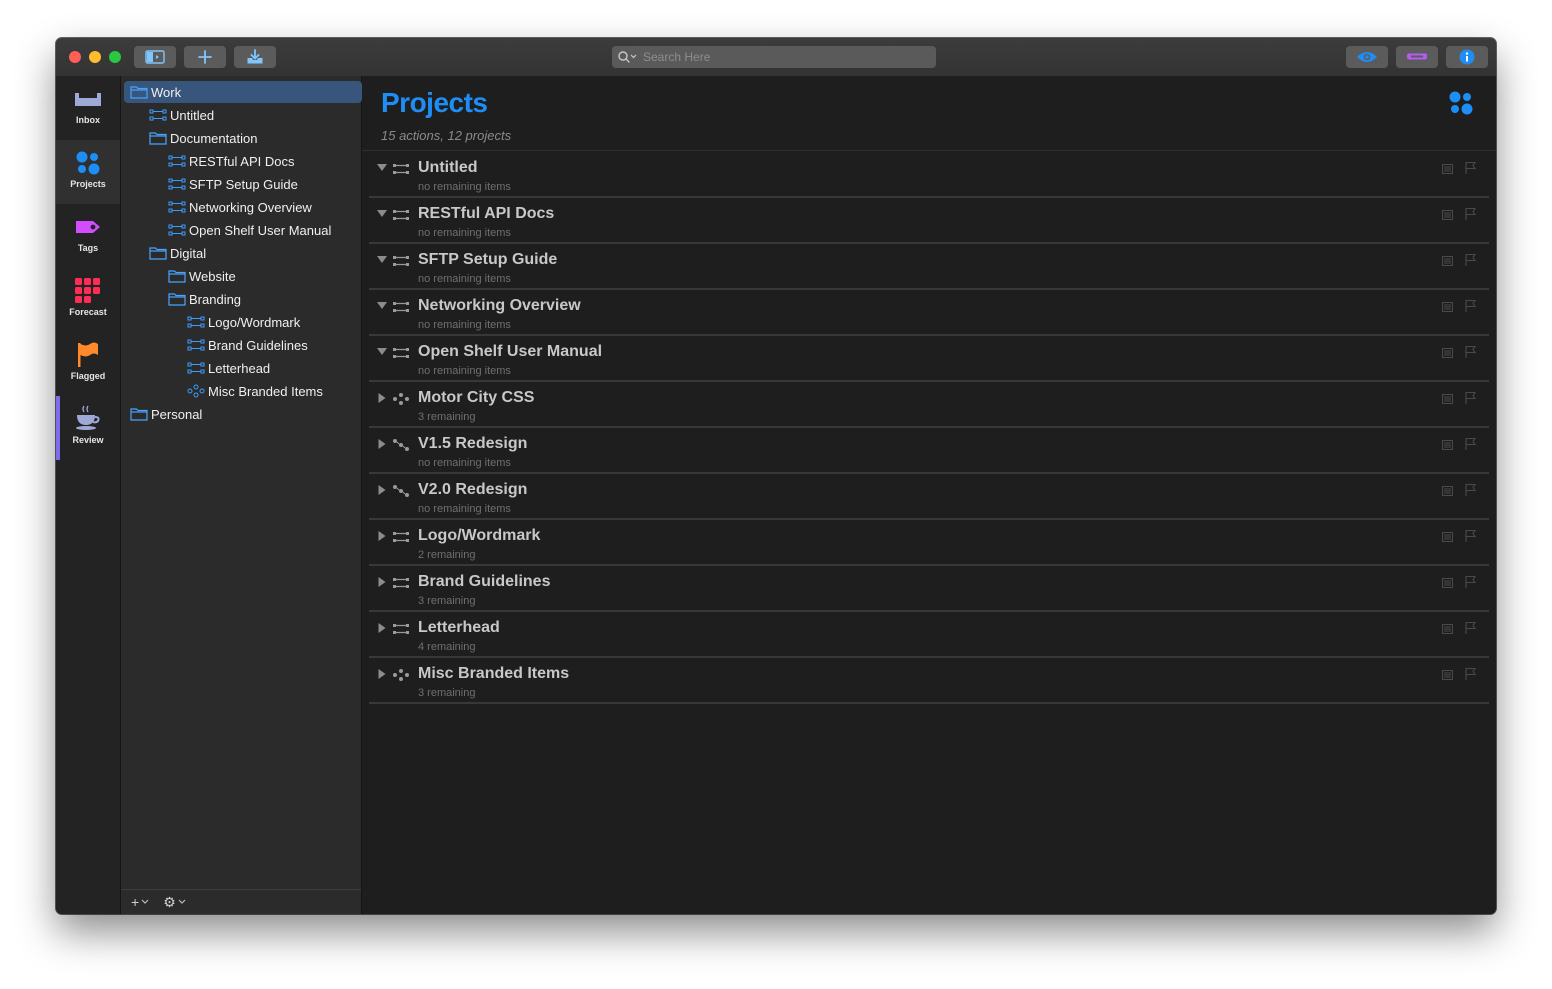 The width and height of the screenshot is (1552, 989). I want to click on project-row: V1.5 Redesign no remaining items, so click(929, 451).